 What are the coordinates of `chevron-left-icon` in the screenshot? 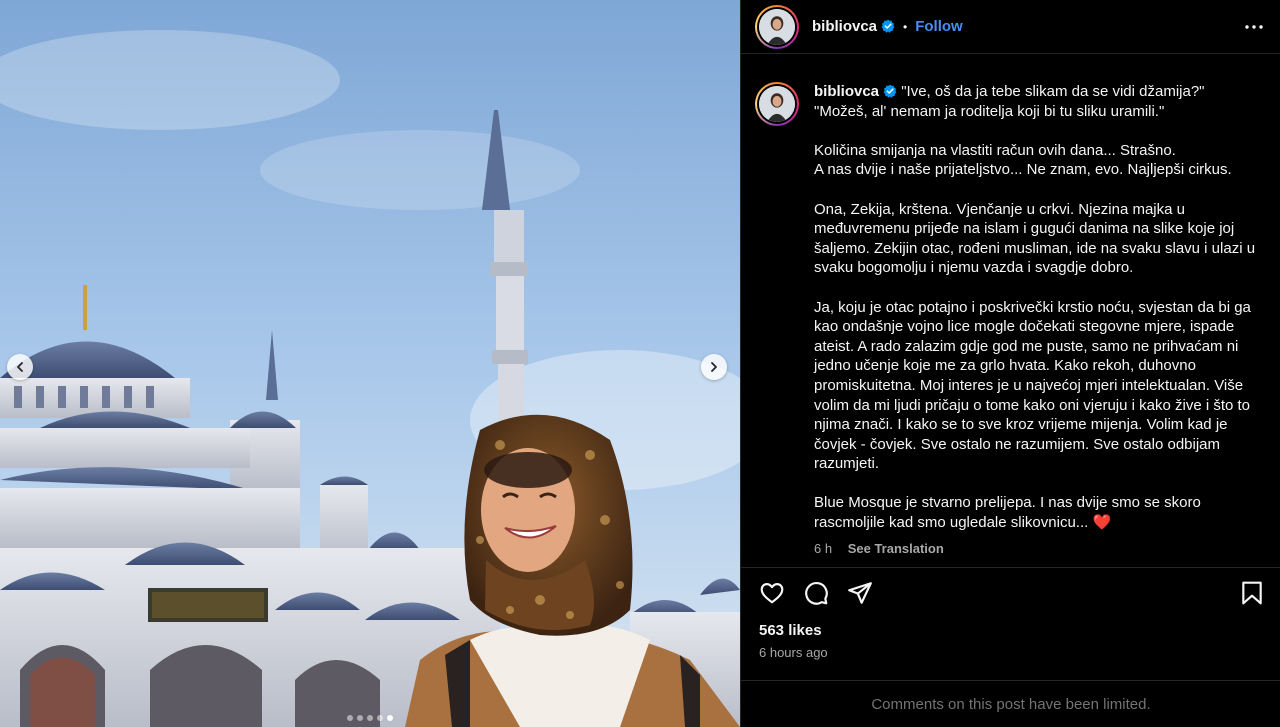 It's located at (20, 367).